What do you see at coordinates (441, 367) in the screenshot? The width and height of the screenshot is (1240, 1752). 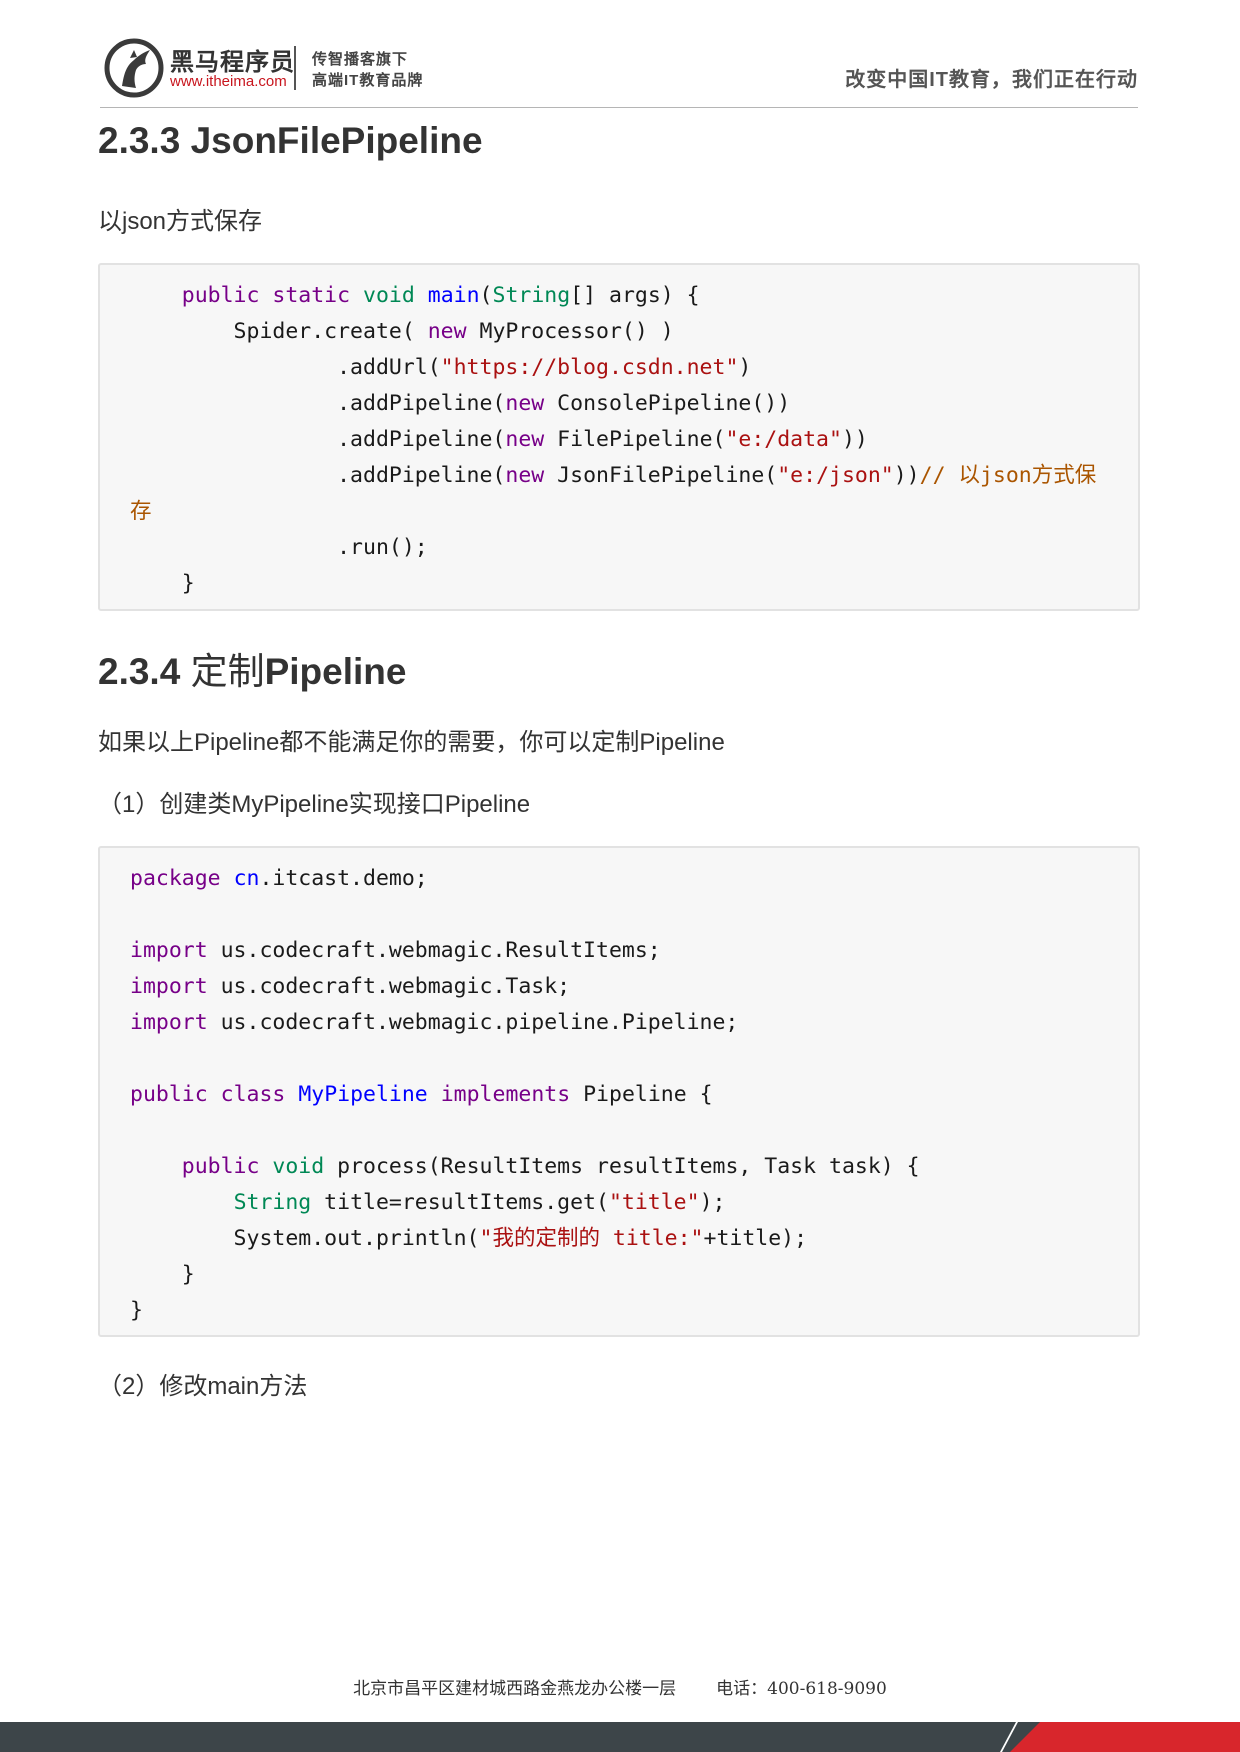 I see `code-line: .addUrl("https://blog.csdn.net")` at bounding box center [441, 367].